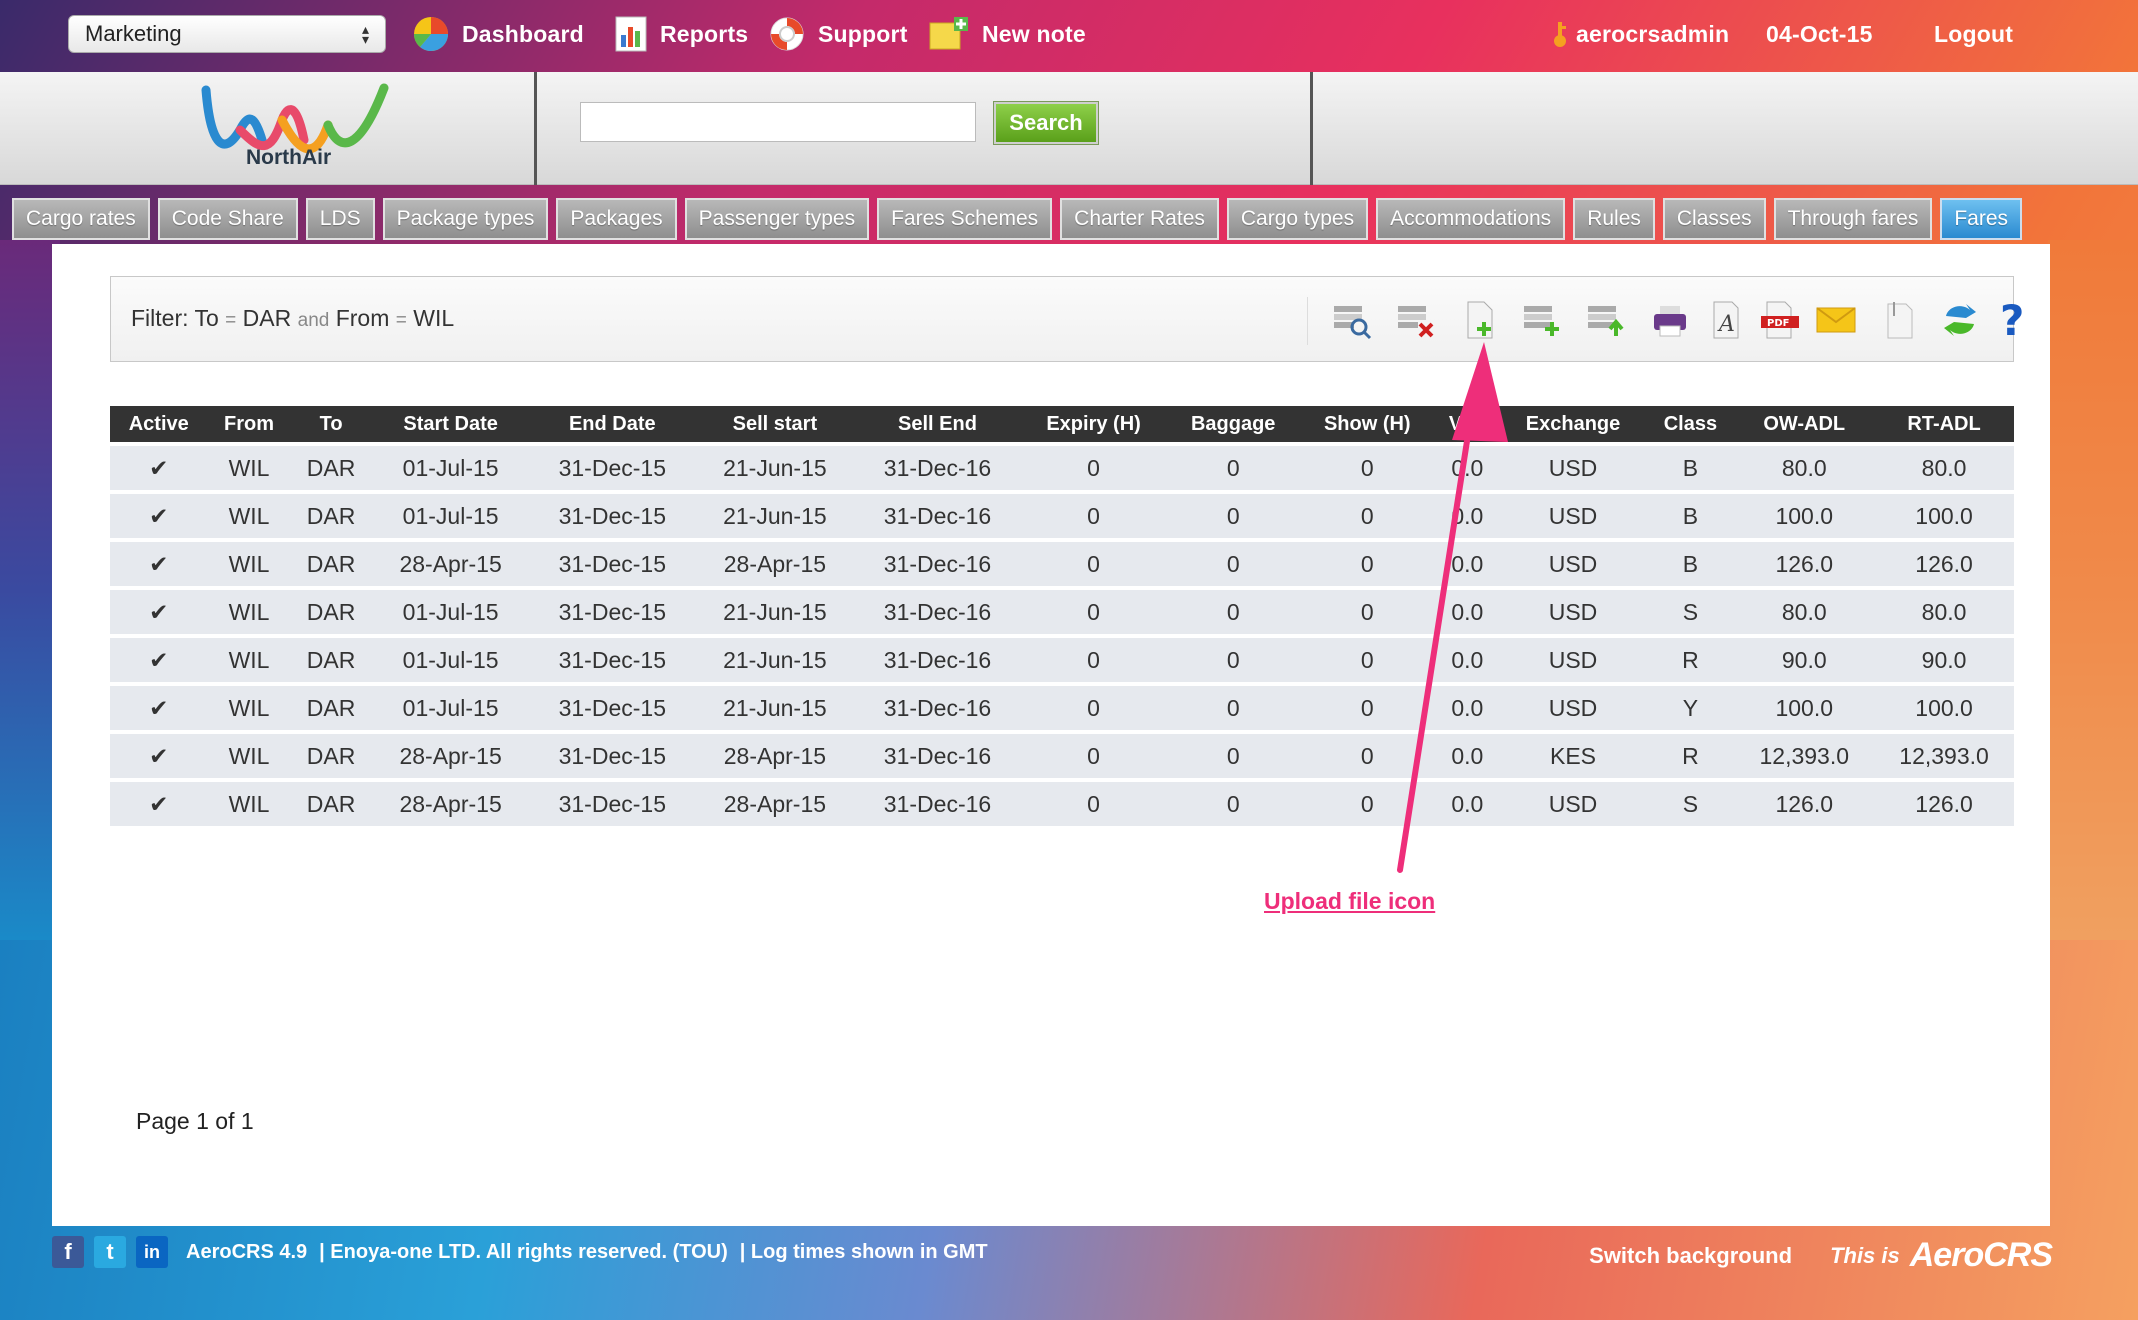 This screenshot has height=1320, width=2138. Describe the element at coordinates (1944, 424) in the screenshot. I see `column-header: RT-ADL` at that location.